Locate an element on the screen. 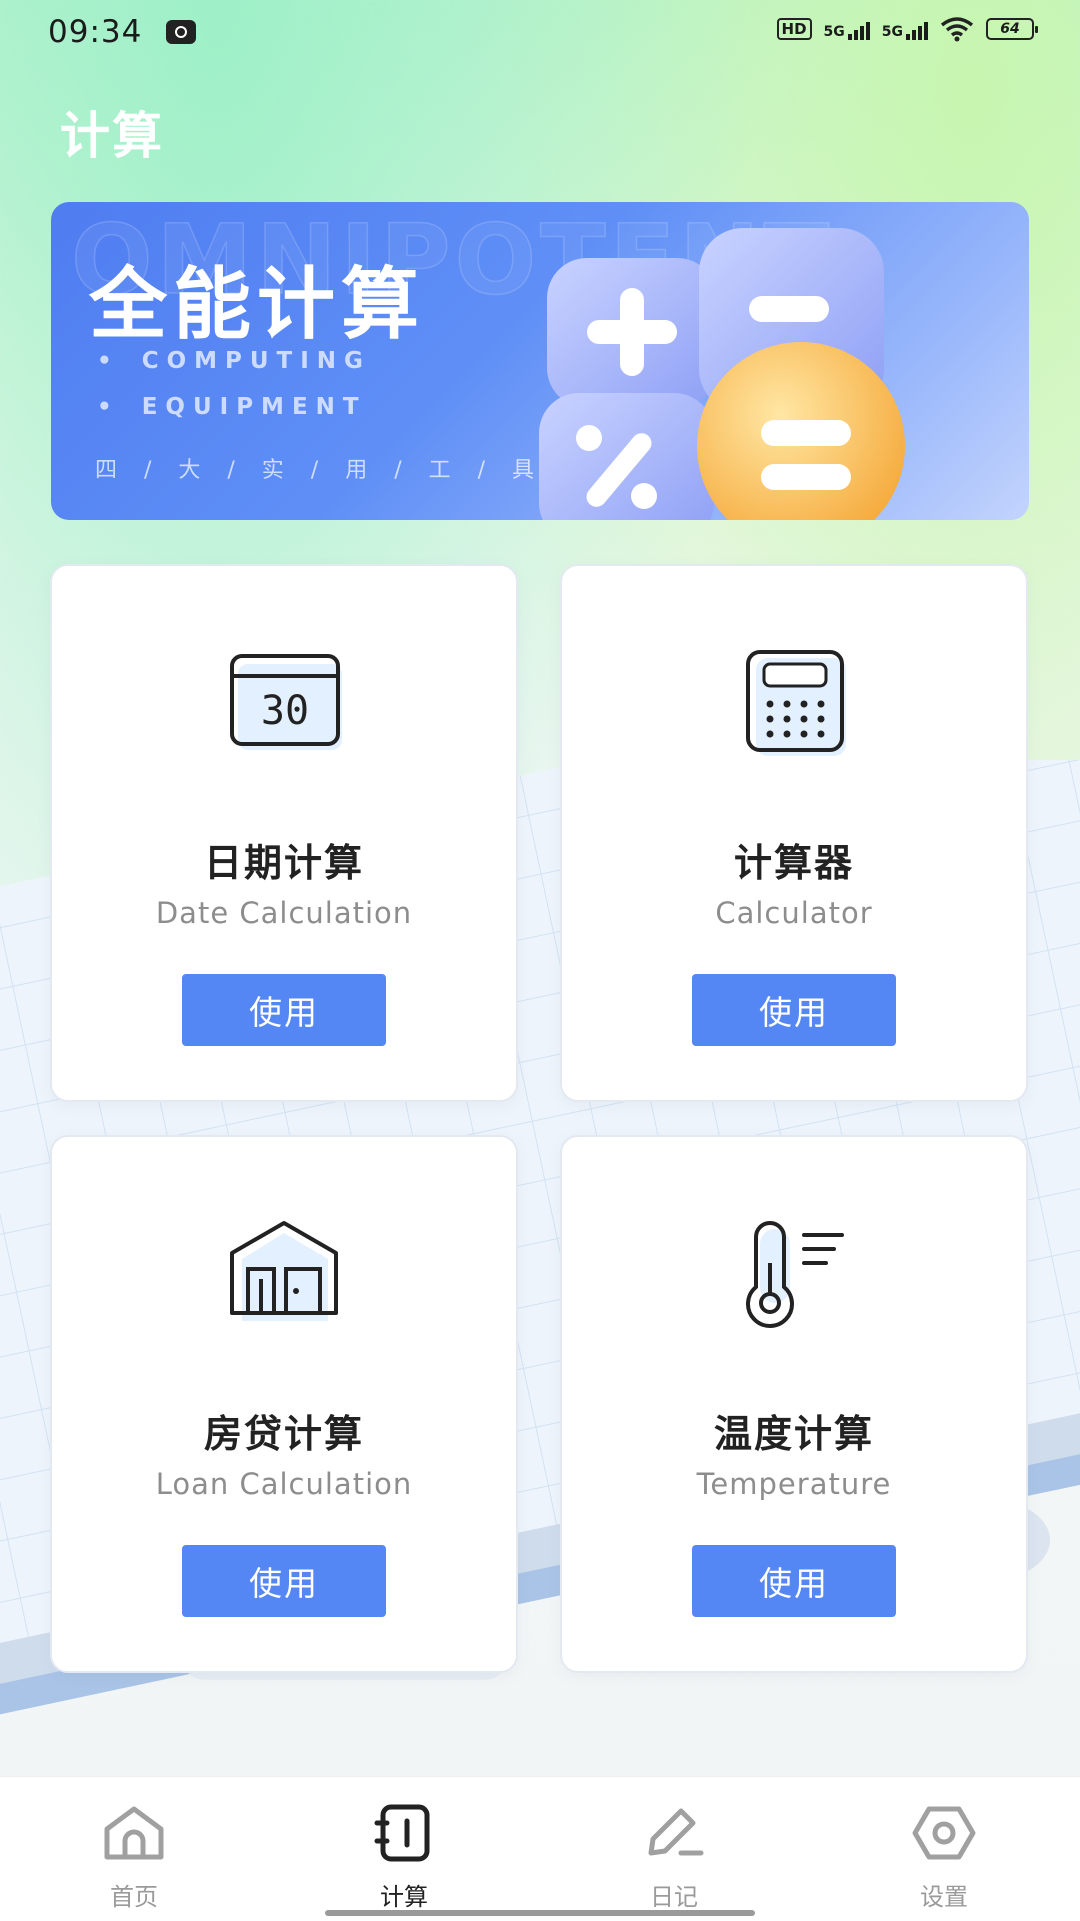  signal-5g-2: 5G is located at coordinates (905, 29).